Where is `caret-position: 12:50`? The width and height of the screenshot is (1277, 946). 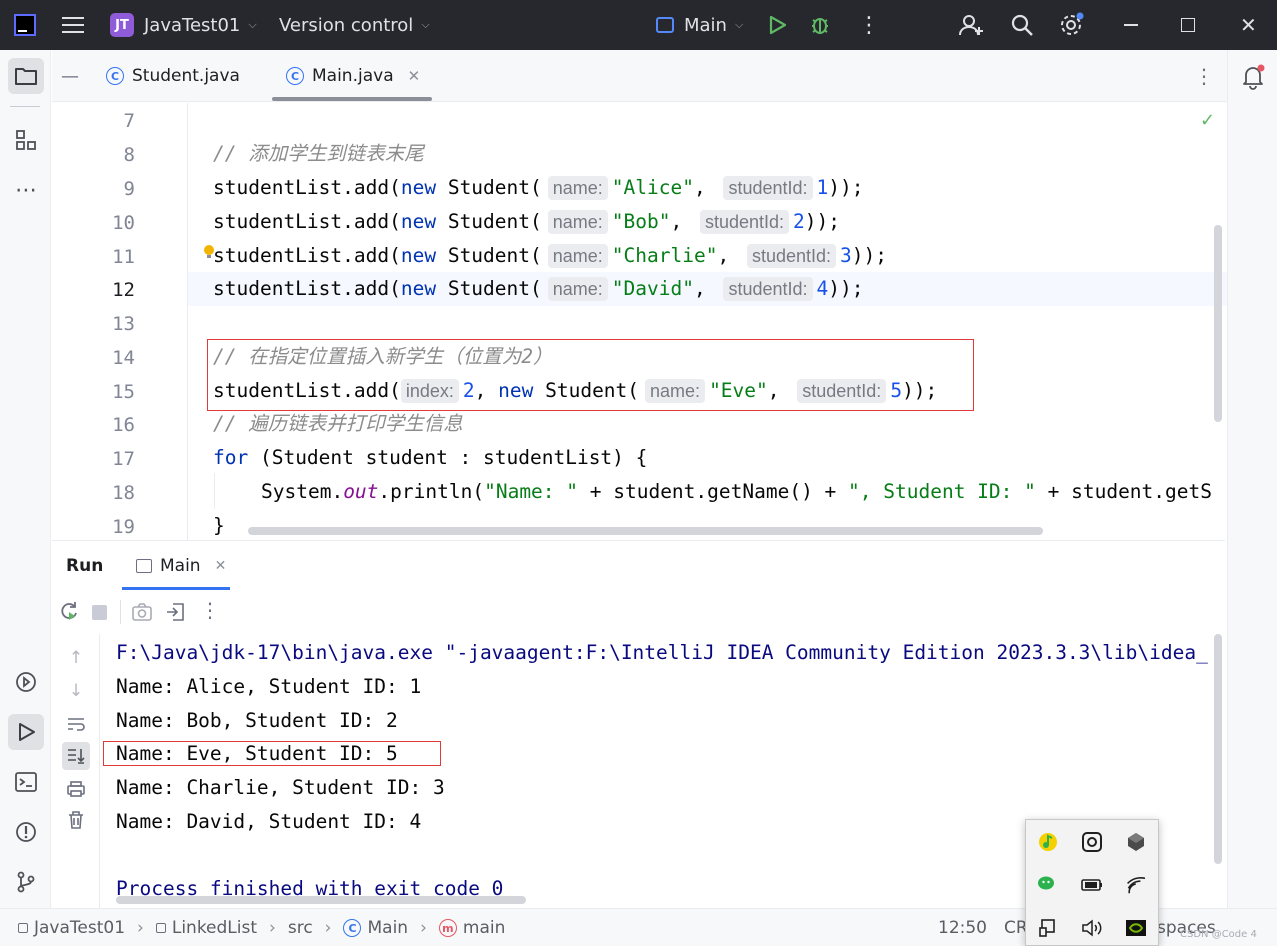
caret-position: 12:50 is located at coordinates (962, 927).